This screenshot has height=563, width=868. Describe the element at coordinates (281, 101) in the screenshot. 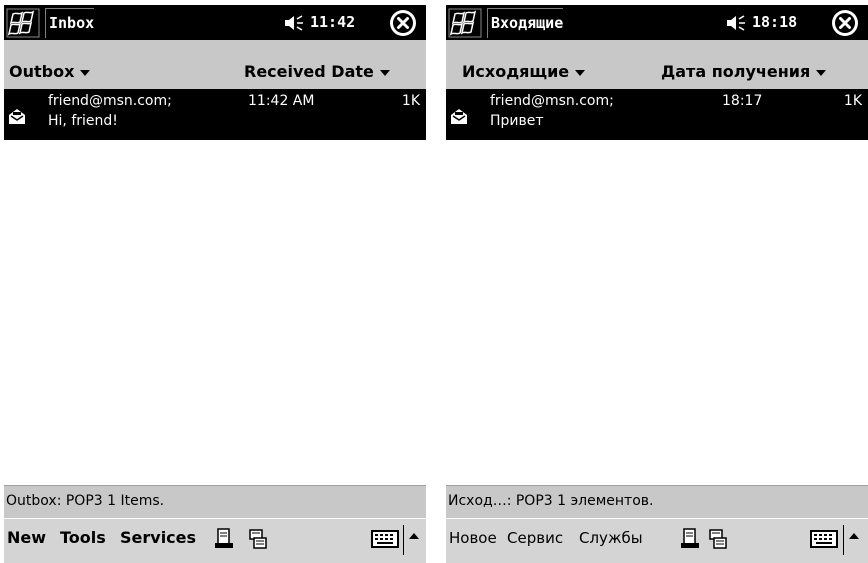

I see `message-time: 11:42 AM` at that location.